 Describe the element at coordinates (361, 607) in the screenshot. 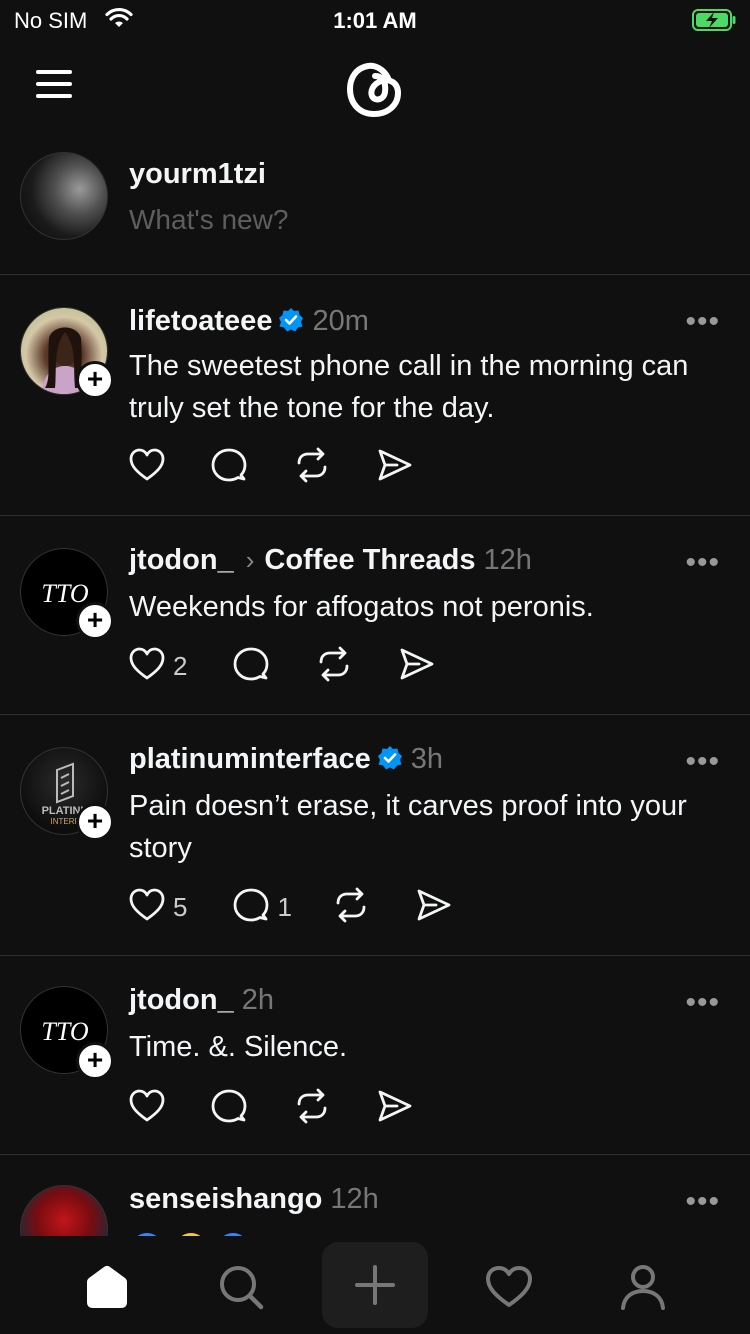

I see `post-text: Weekends for affogatos not peronis.` at that location.